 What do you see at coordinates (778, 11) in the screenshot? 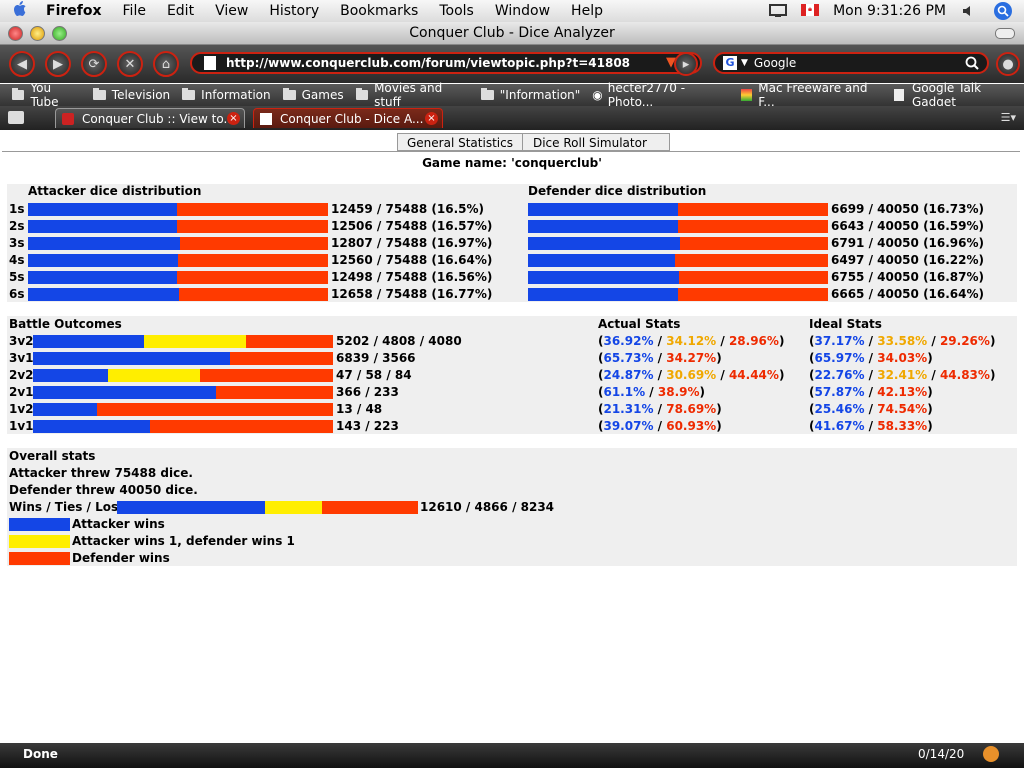
I see `display-icon` at bounding box center [778, 11].